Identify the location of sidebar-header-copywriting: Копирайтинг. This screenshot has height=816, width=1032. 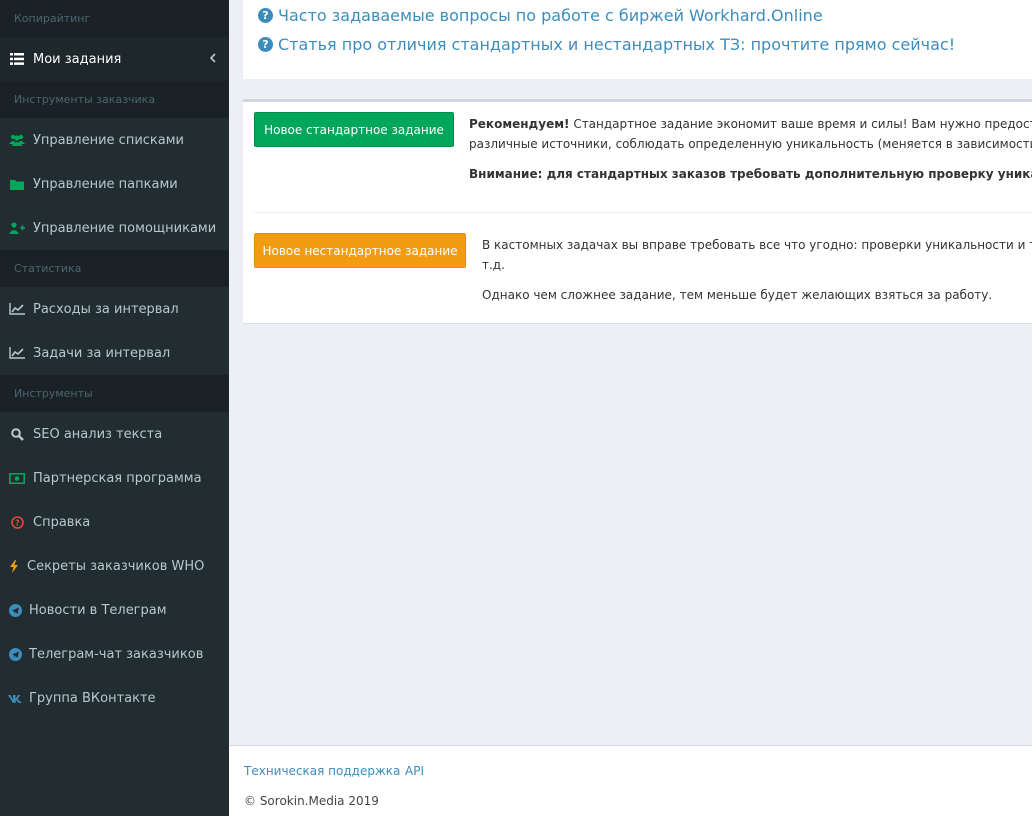
(114, 18).